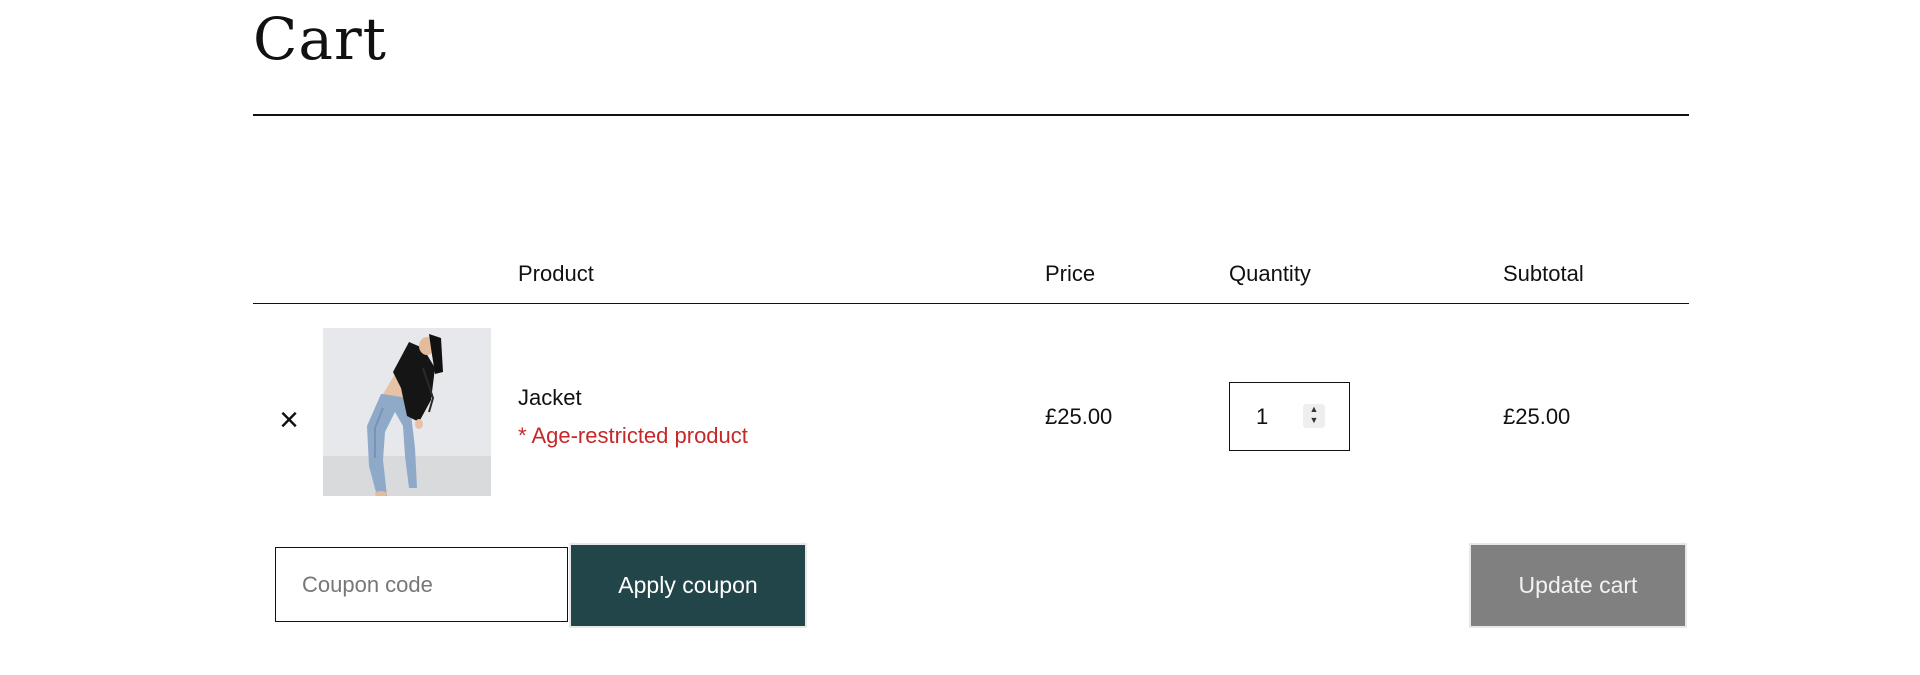  Describe the element at coordinates (556, 273) in the screenshot. I see `column-header-product: Product` at that location.